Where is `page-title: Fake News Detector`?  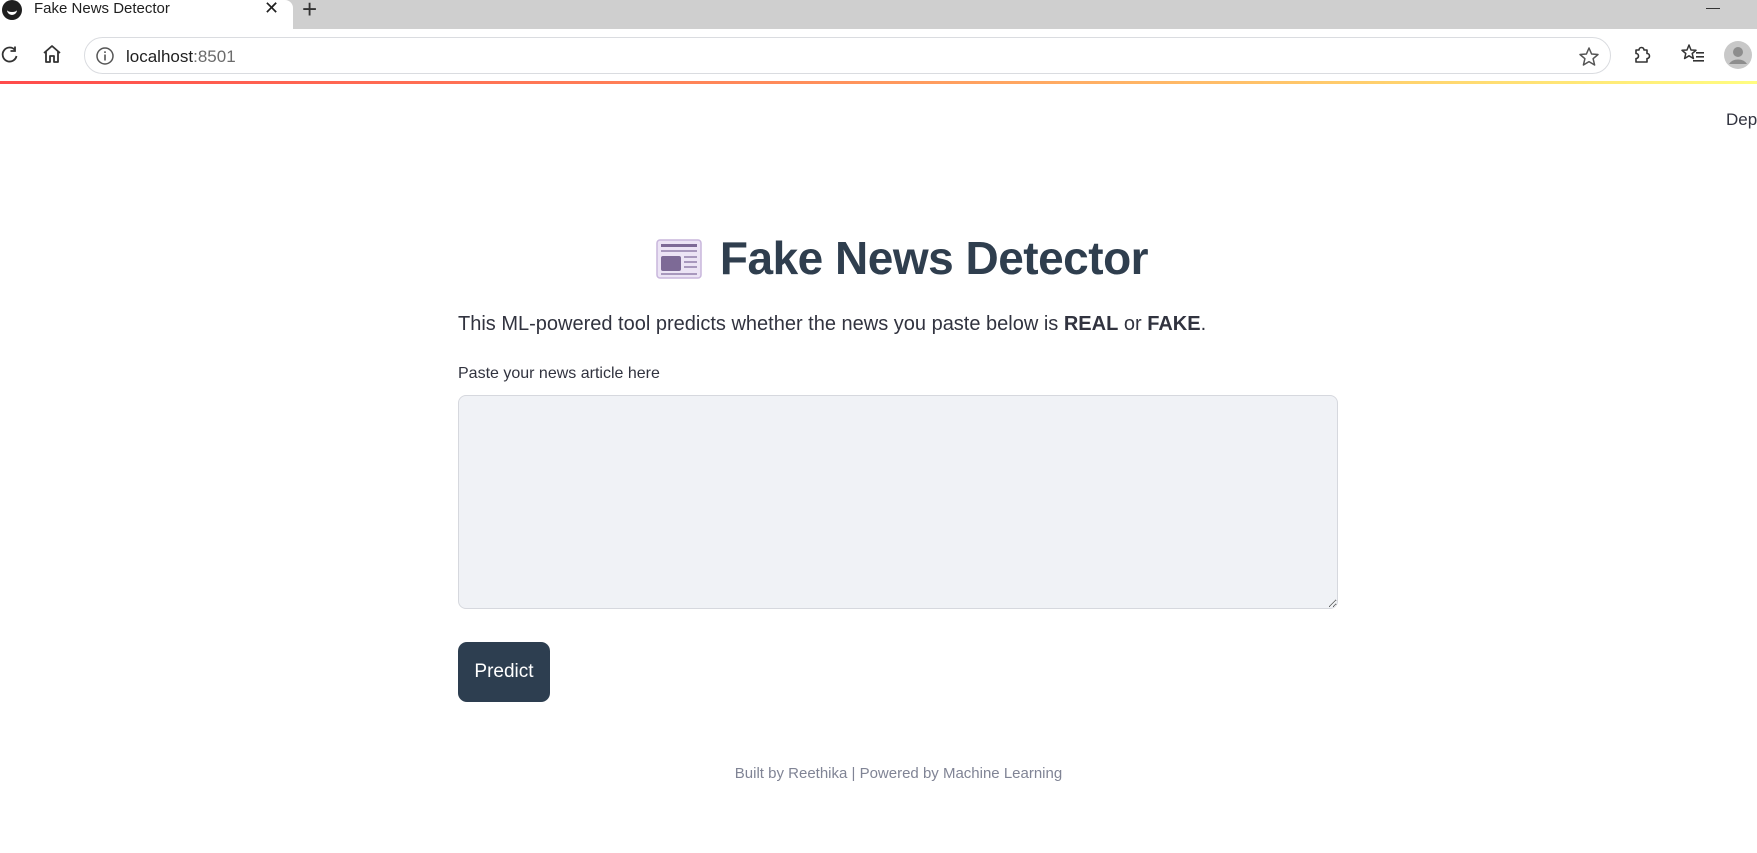 page-title: Fake News Detector is located at coordinates (934, 258).